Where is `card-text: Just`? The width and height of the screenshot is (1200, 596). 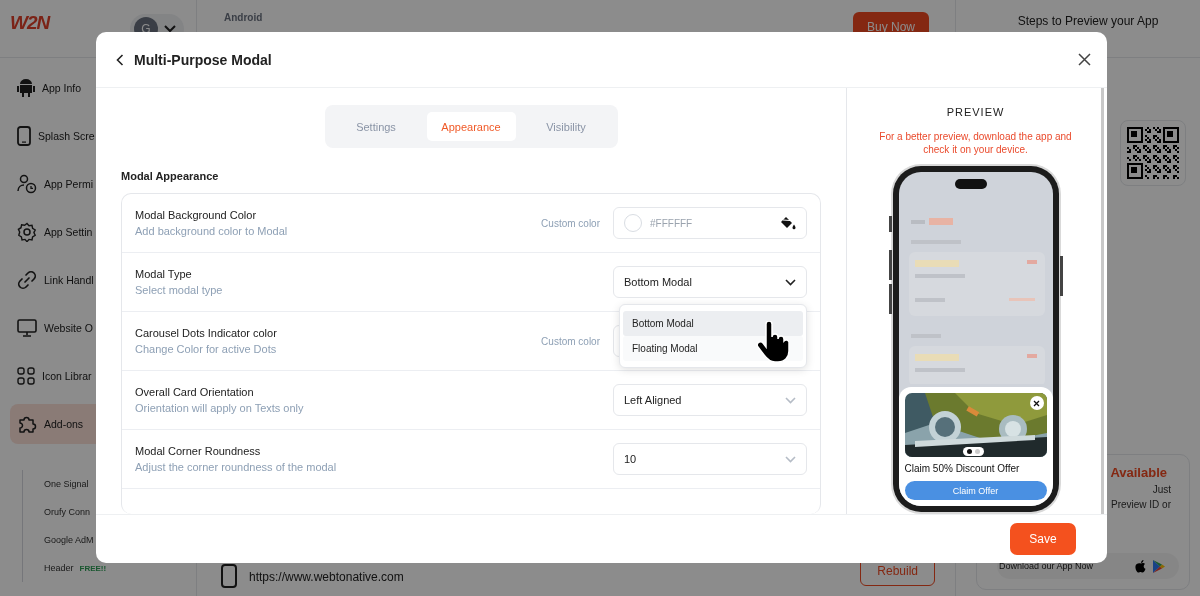
card-text: Just is located at coordinates (1161, 489).